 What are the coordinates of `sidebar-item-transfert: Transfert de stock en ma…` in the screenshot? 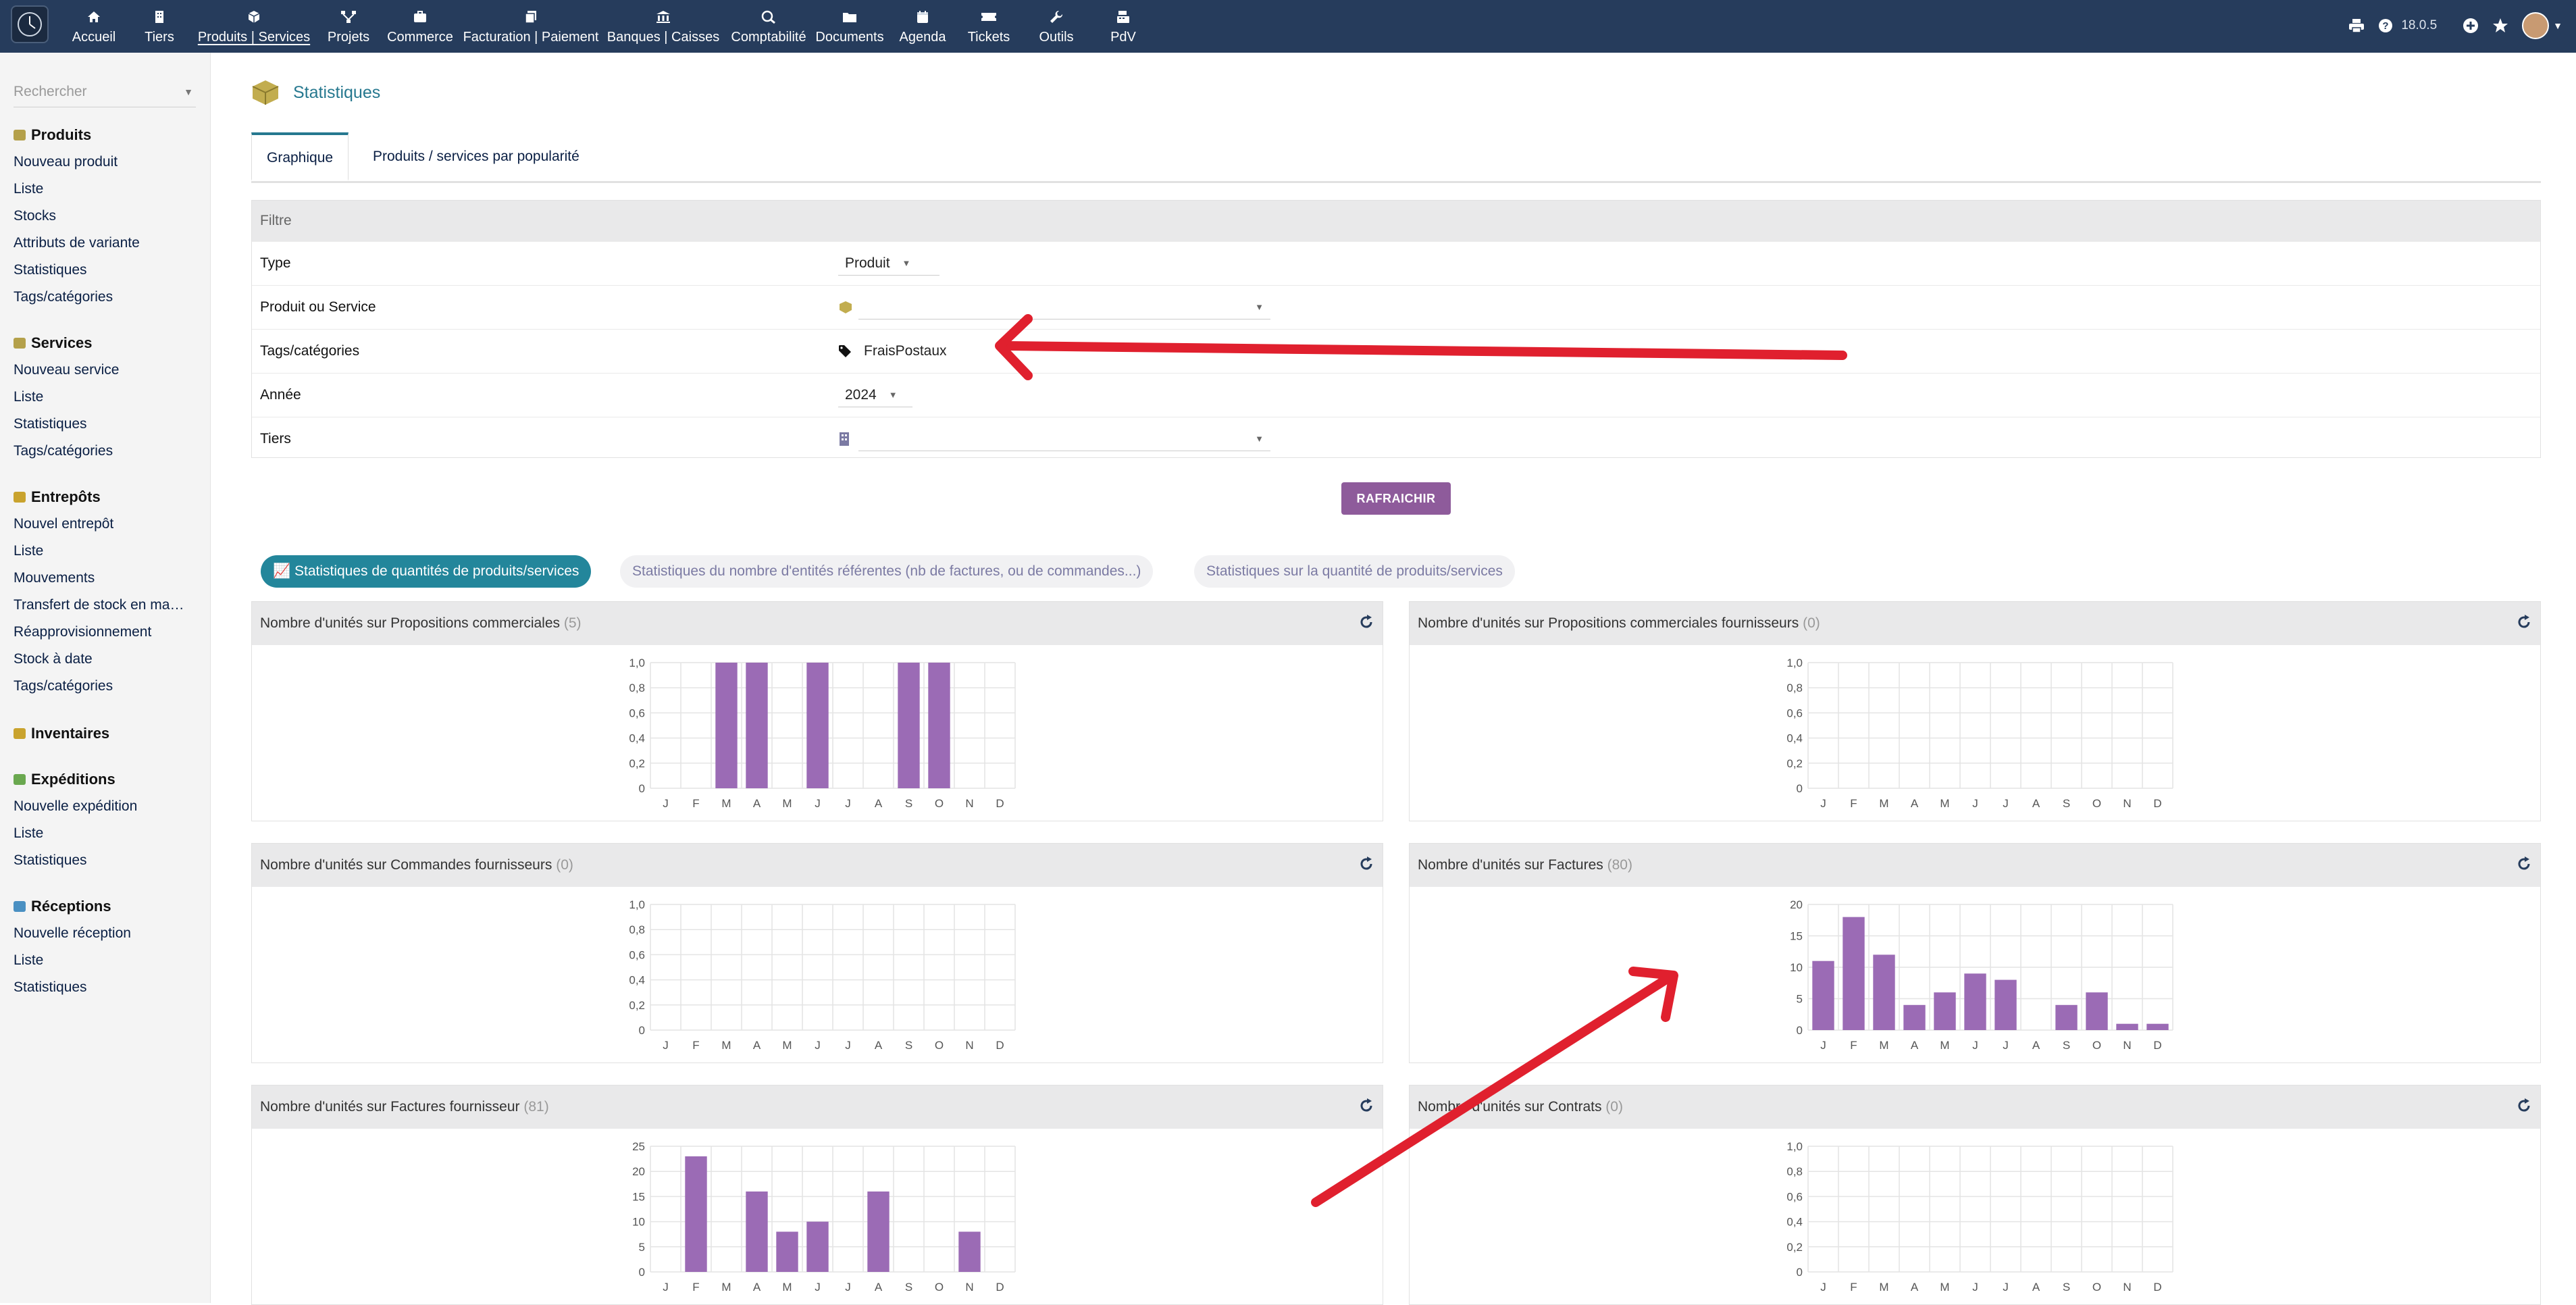 It's located at (108, 605).